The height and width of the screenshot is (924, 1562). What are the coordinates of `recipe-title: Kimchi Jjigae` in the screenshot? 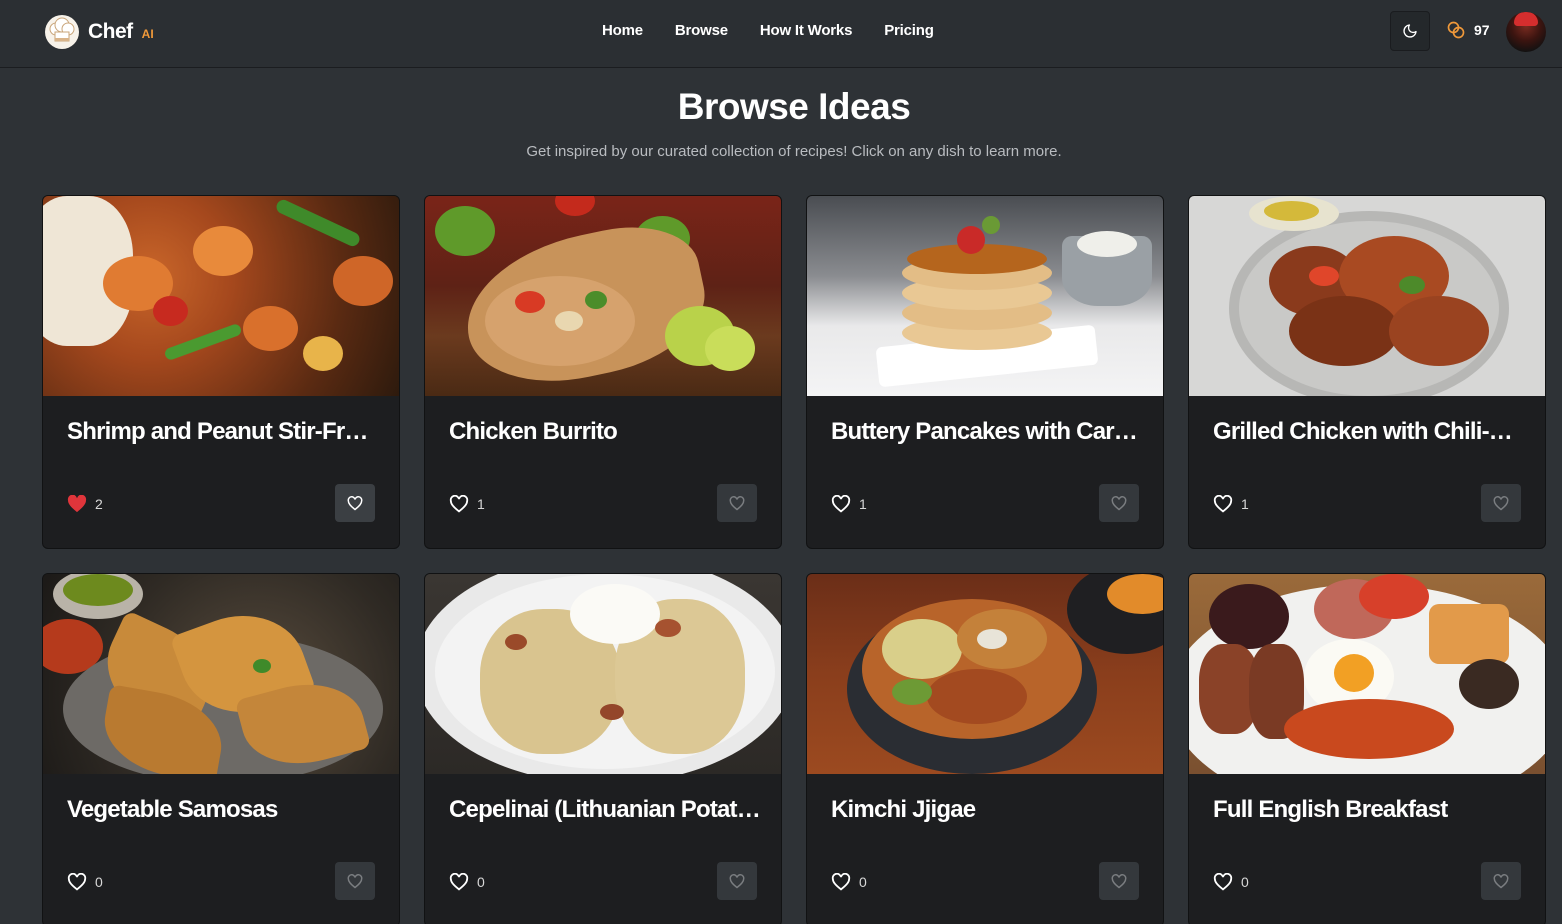 It's located at (903, 809).